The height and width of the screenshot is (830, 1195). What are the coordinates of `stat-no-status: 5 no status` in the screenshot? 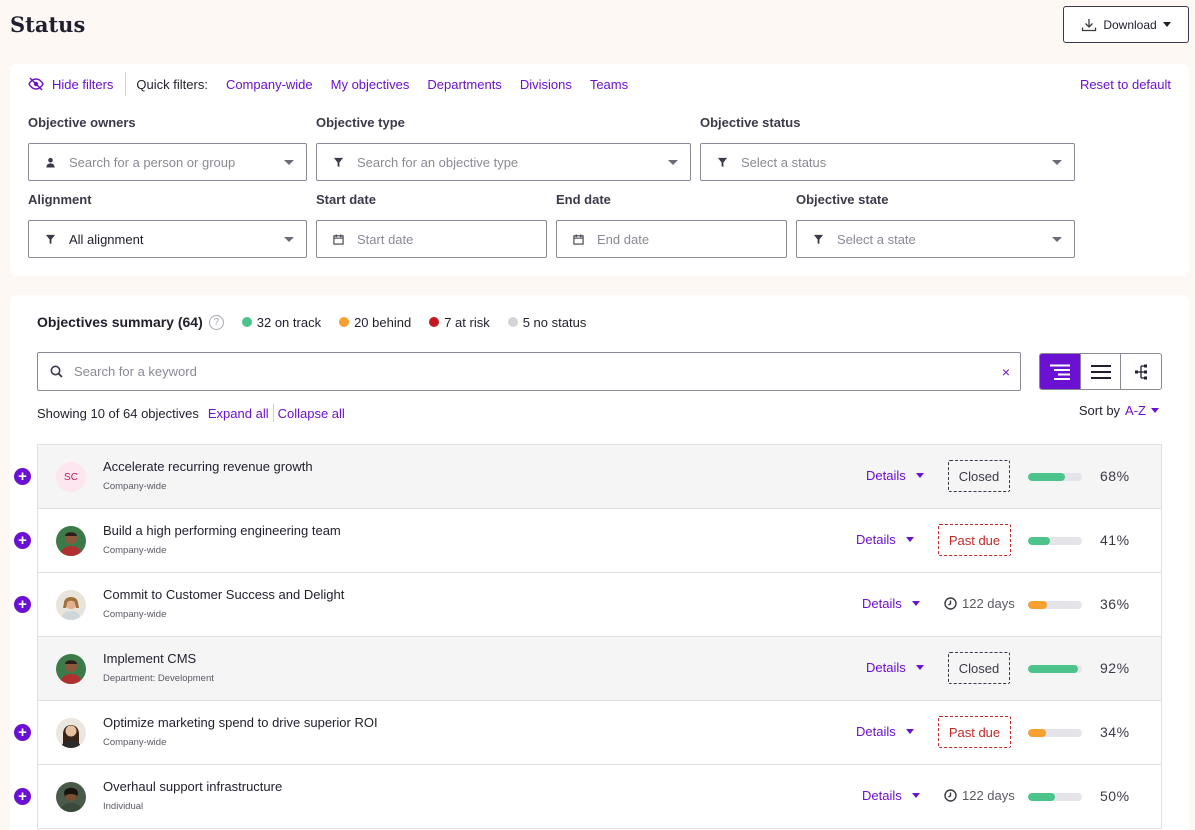 It's located at (546, 322).